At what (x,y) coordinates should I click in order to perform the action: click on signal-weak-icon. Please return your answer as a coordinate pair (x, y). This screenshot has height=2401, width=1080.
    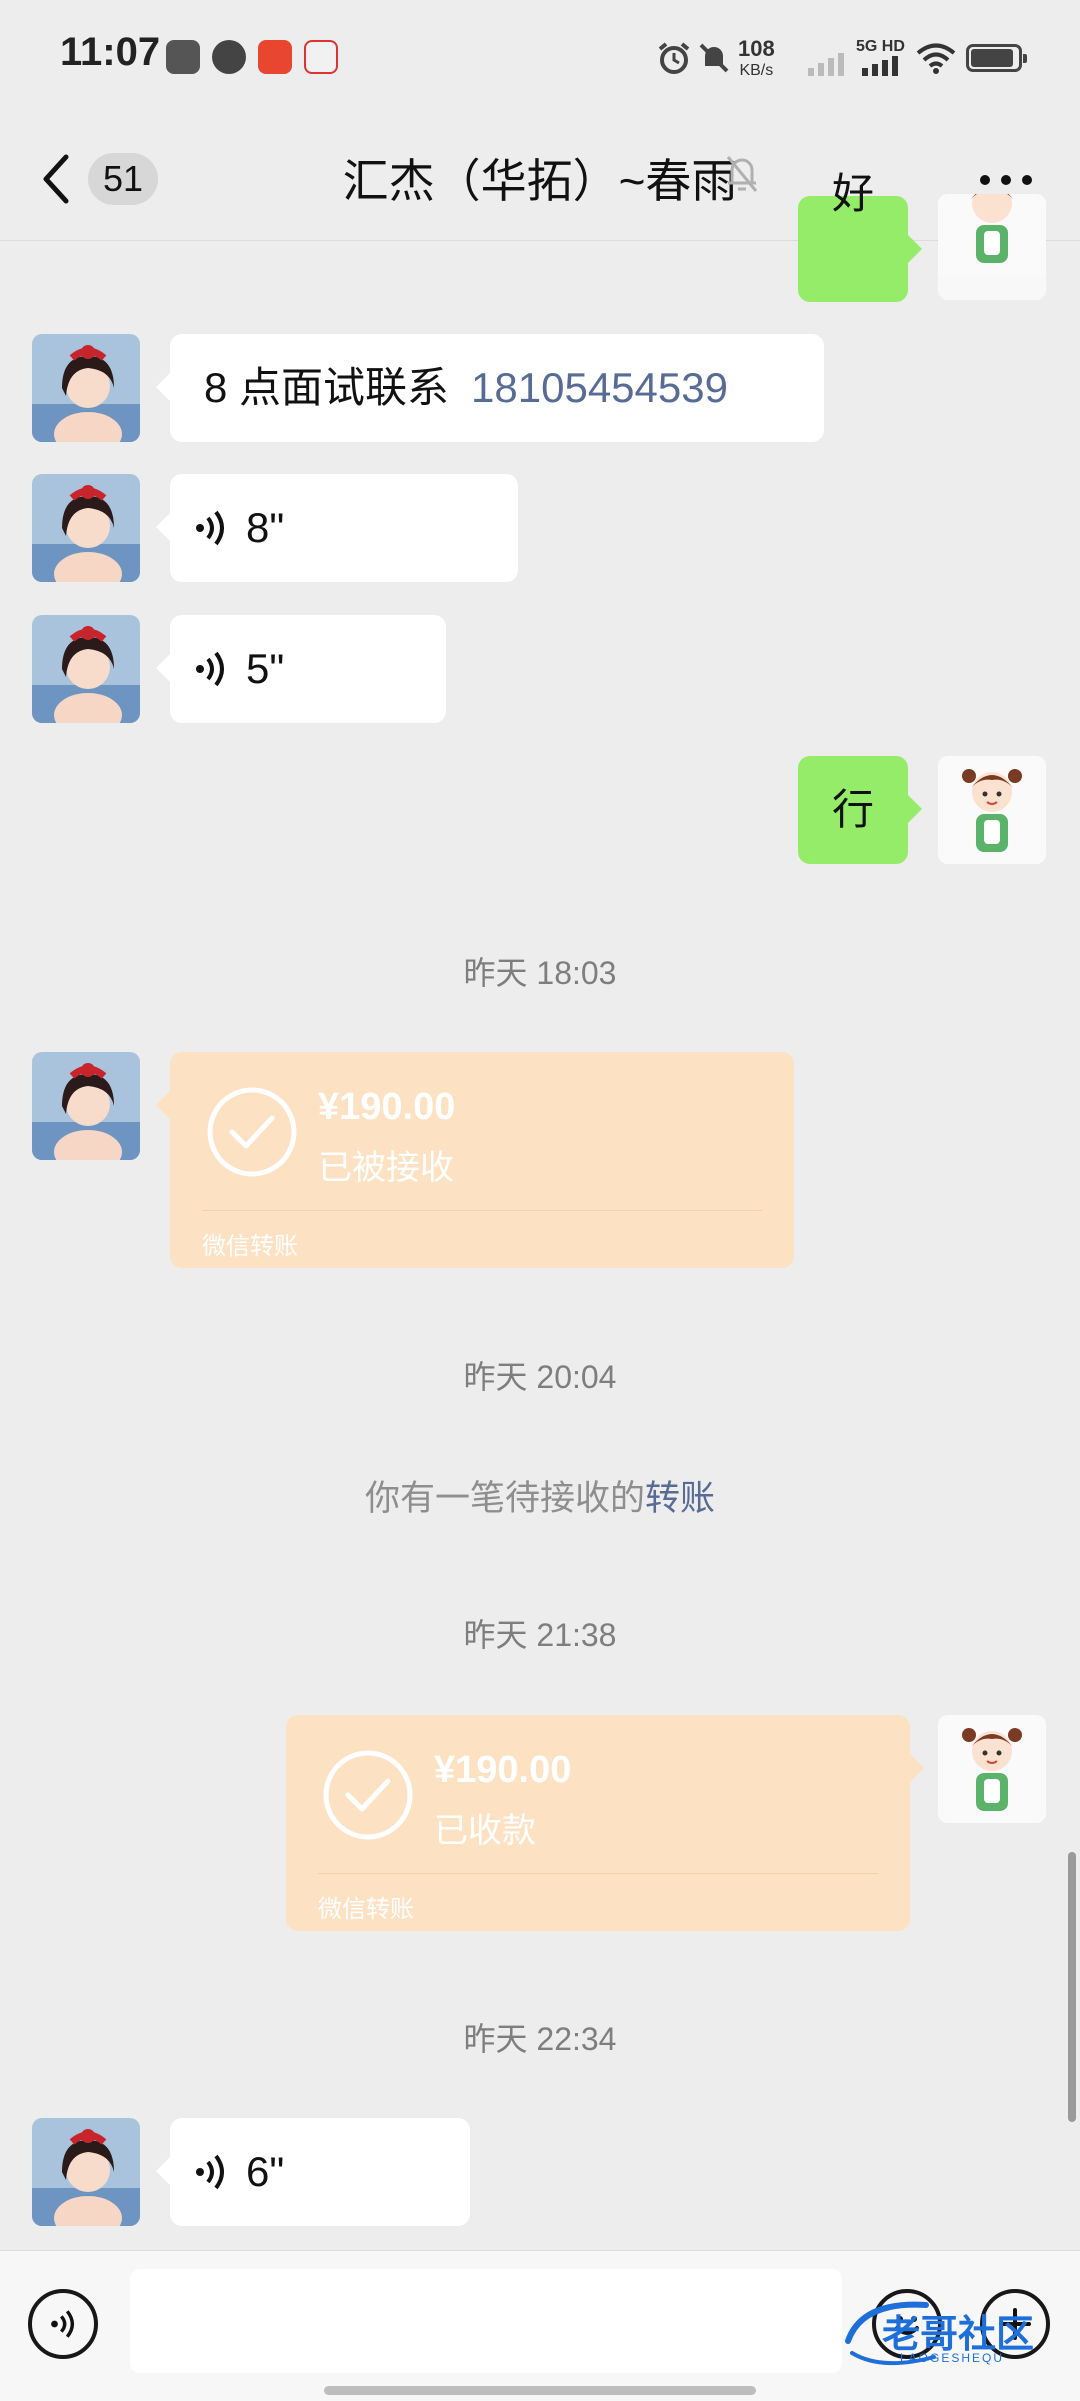
    Looking at the image, I should click on (826, 64).